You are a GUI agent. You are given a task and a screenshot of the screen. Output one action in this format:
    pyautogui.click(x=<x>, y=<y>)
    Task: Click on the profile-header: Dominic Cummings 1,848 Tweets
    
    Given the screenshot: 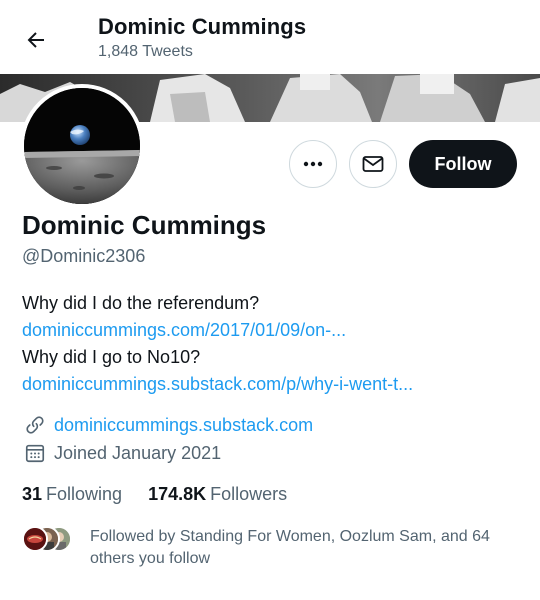 What is the action you would take?
    pyautogui.click(x=270, y=37)
    